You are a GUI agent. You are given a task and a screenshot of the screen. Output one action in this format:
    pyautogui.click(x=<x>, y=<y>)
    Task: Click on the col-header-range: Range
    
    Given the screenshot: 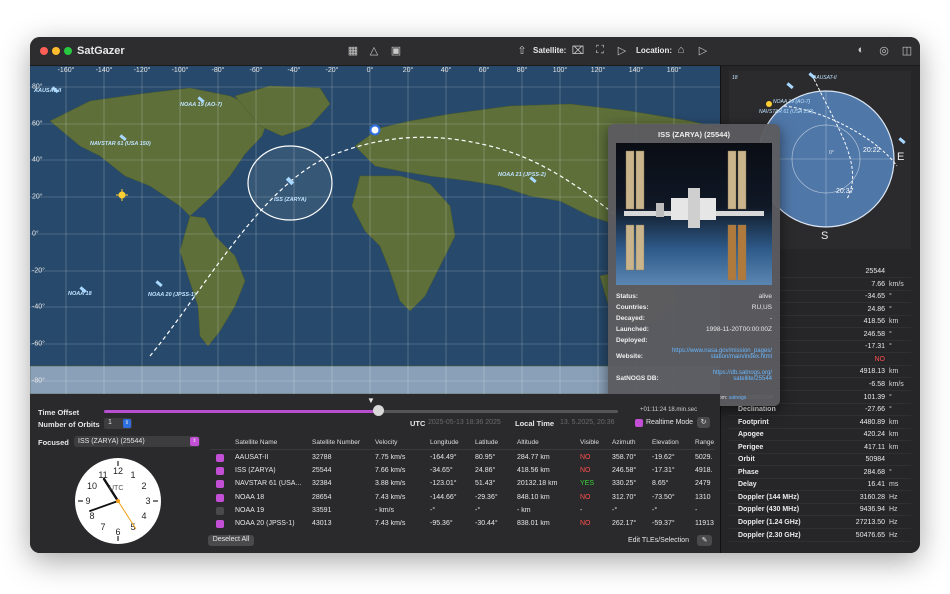 What is the action you would take?
    pyautogui.click(x=704, y=443)
    